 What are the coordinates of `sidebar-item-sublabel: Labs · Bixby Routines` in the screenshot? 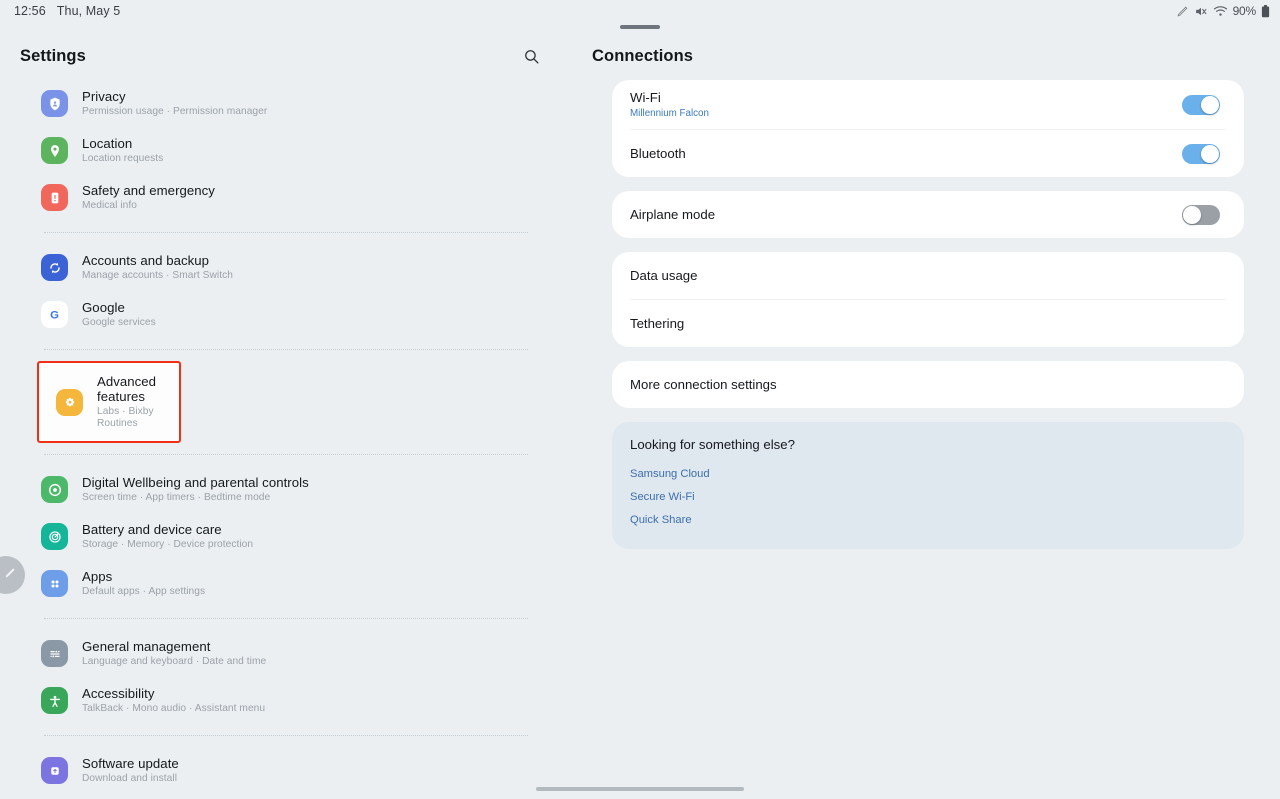 It's located at (125, 417).